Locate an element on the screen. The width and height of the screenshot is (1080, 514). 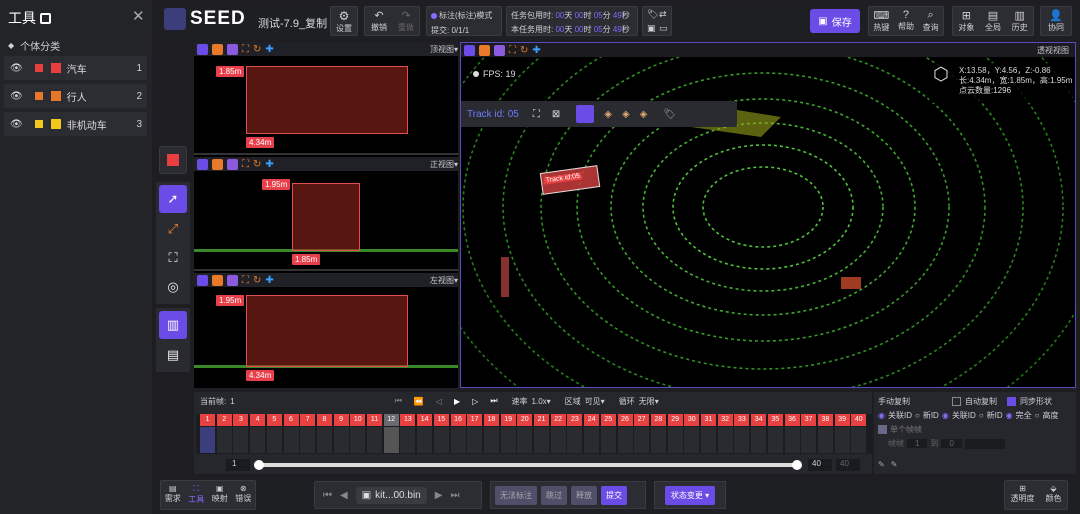
view-side-icon: ◈ is located at coordinates (608, 114).